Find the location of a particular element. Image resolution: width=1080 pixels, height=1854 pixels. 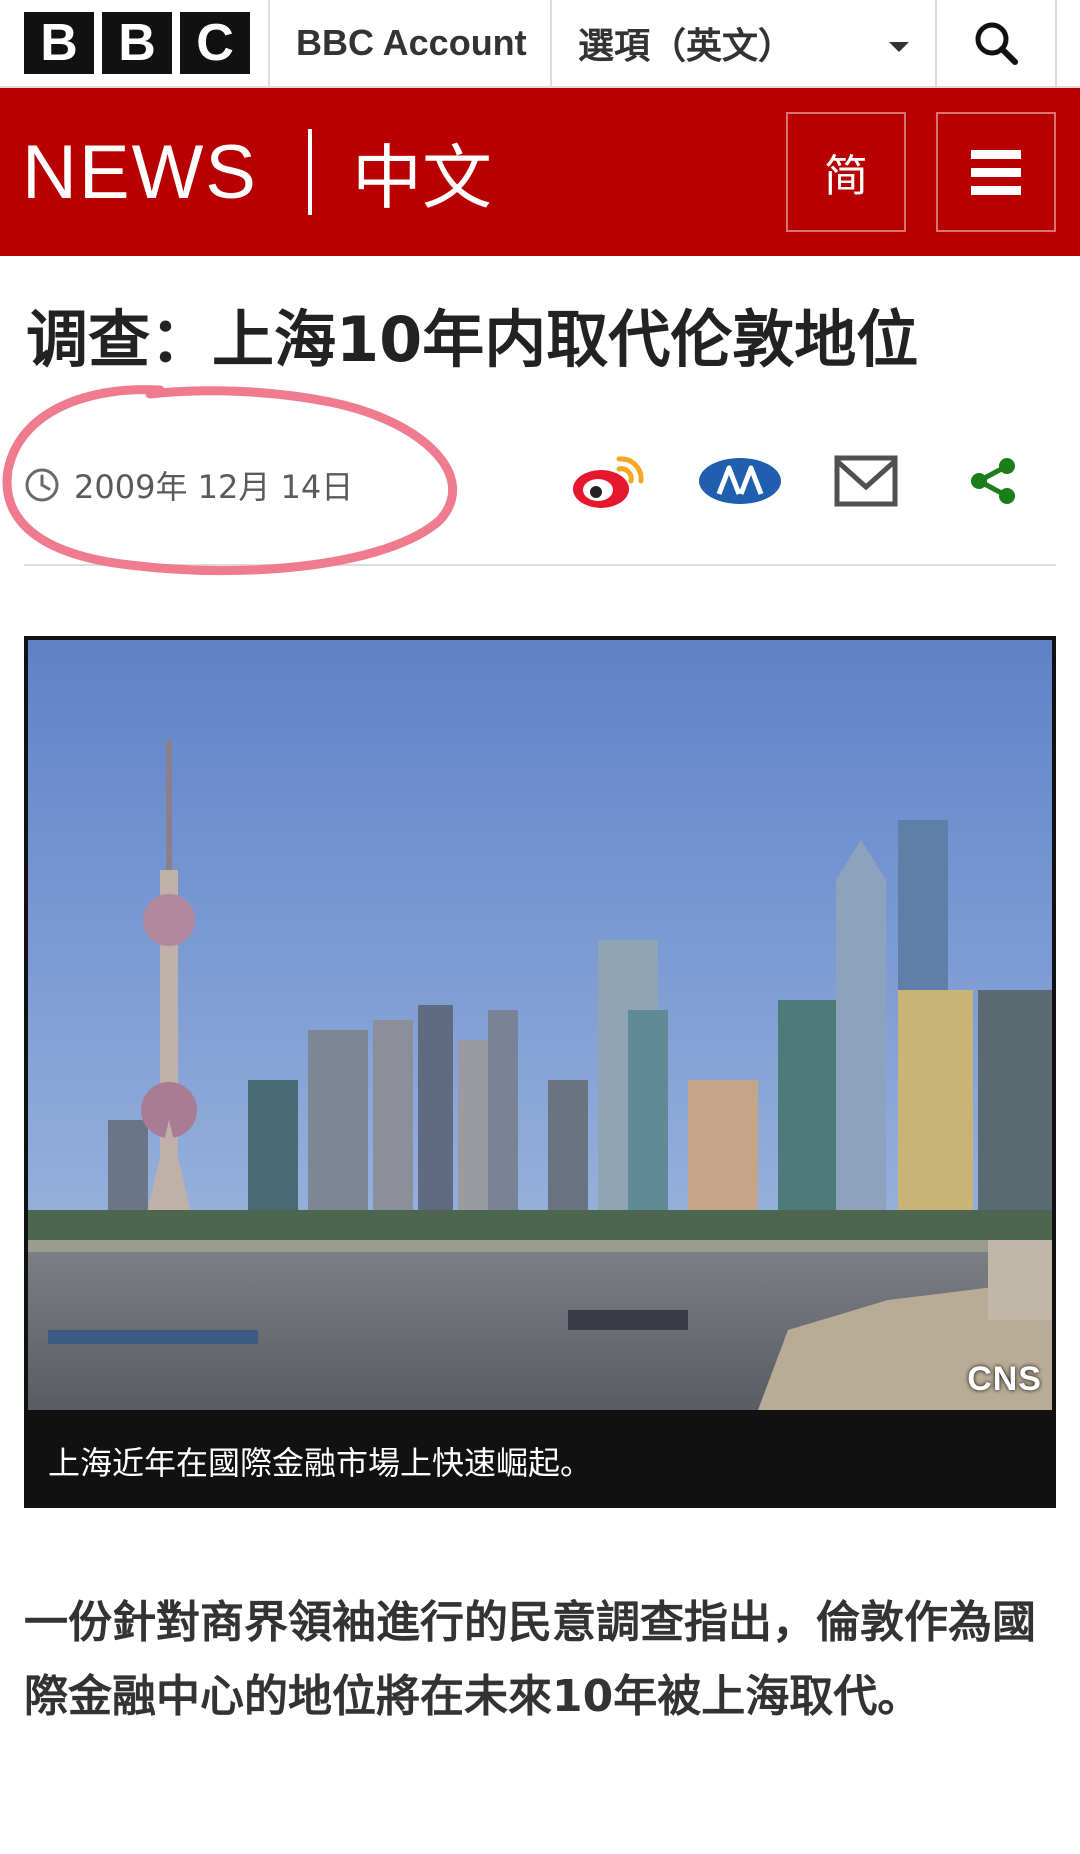

search-icon is located at coordinates (996, 43).